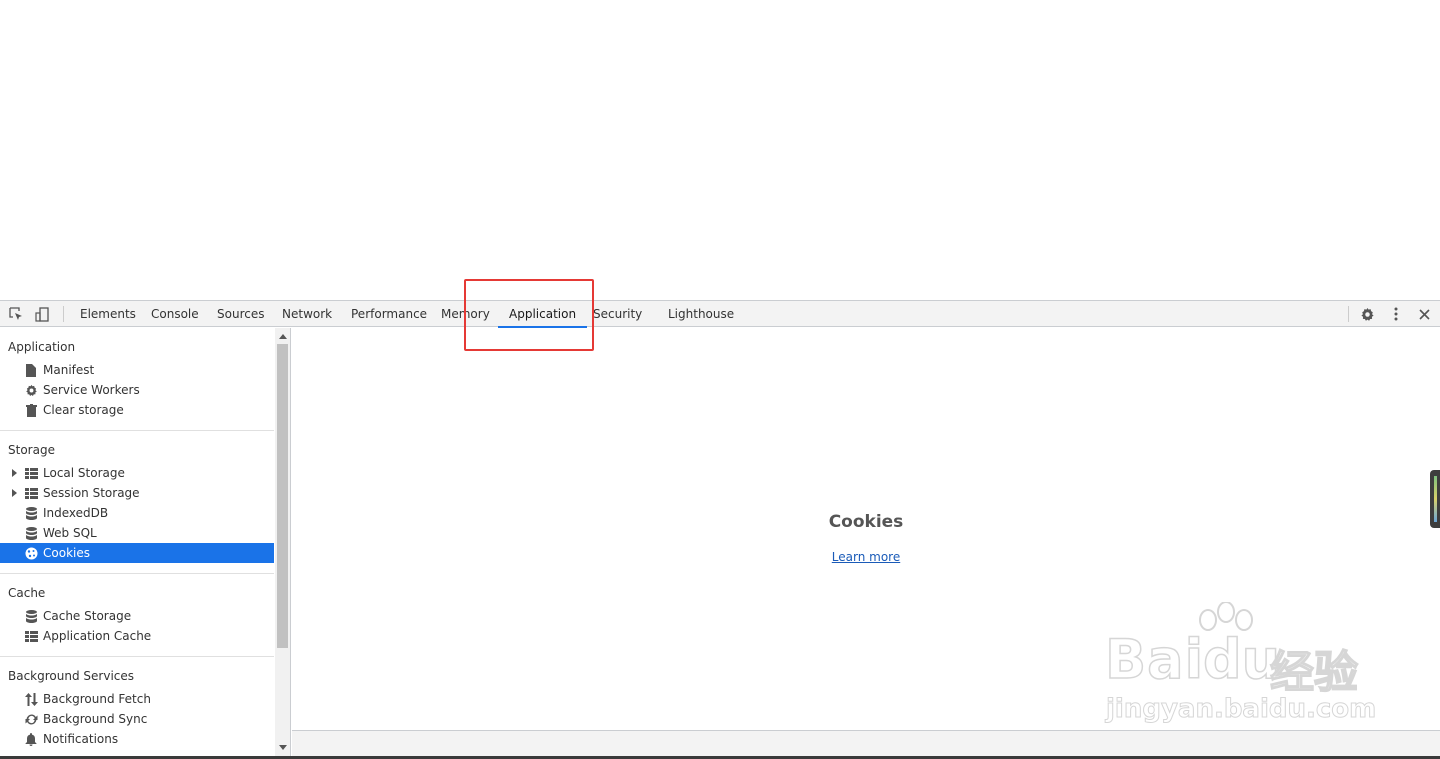  Describe the element at coordinates (282, 496) in the screenshot. I see `scrollbar-thumb` at that location.